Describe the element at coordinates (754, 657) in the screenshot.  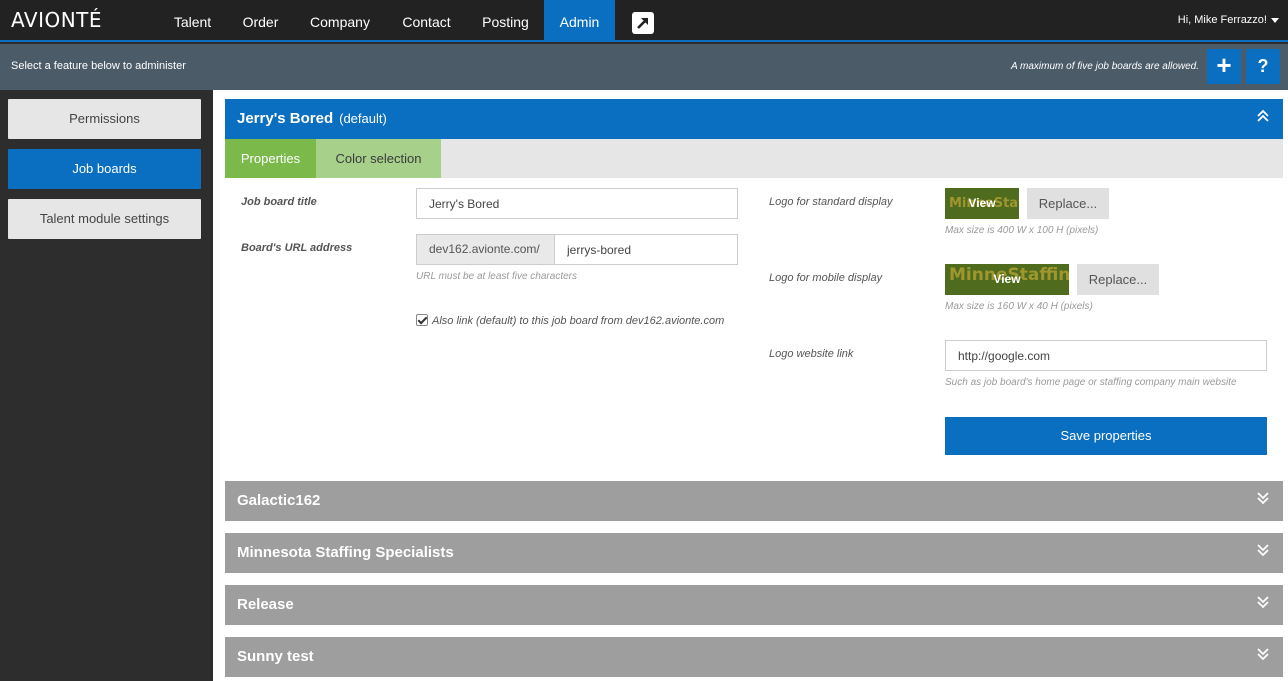
I see `board-header-sunny-test: Sunny test` at that location.